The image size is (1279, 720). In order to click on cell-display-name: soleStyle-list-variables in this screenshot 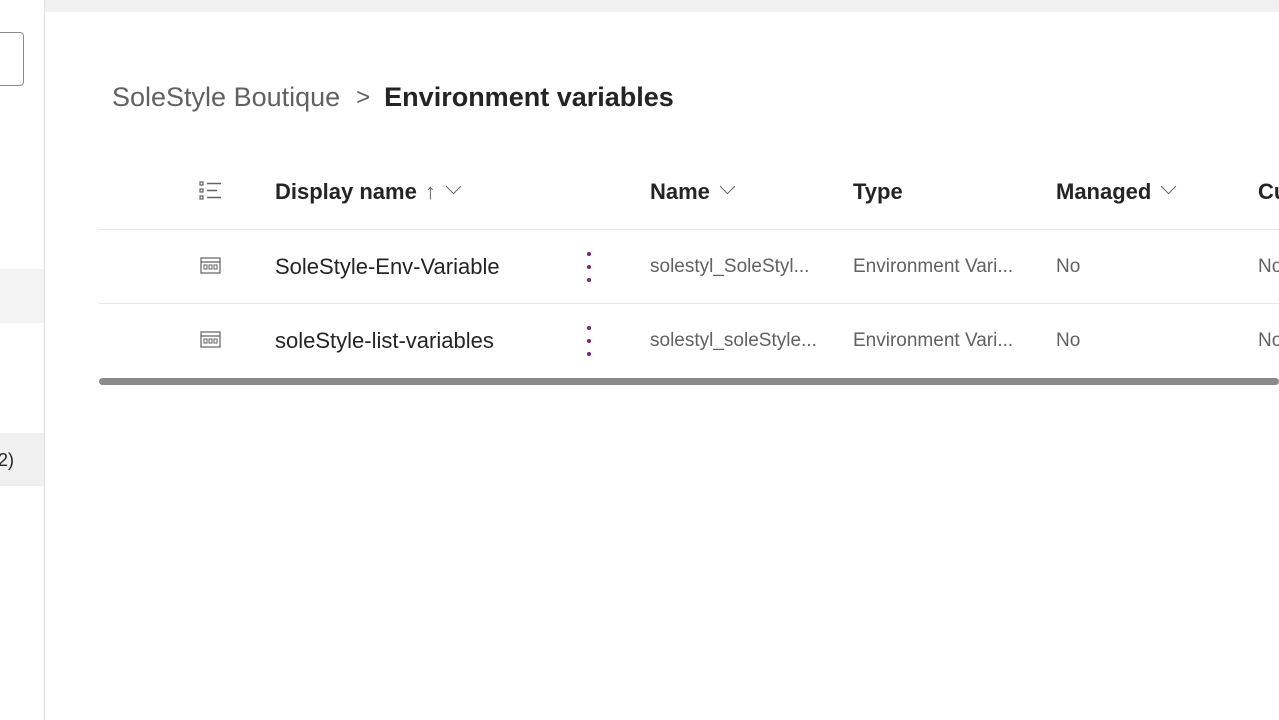, I will do `click(384, 341)`.